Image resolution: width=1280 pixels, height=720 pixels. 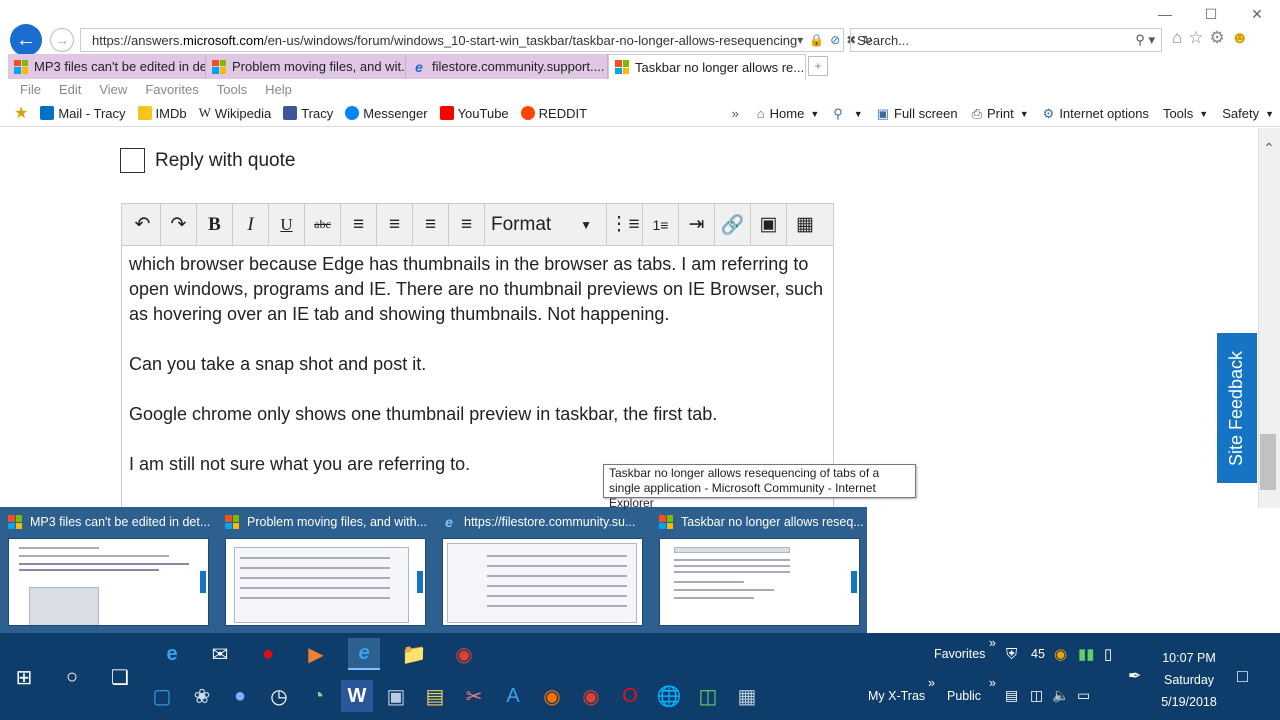 I want to click on link-icon: 🔗, so click(x=733, y=224).